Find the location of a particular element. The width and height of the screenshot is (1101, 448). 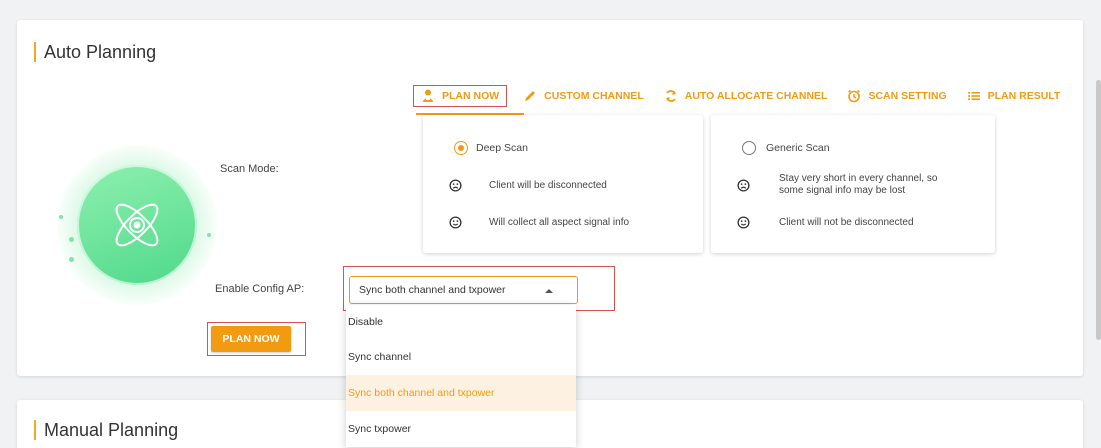

tab-label: PLAN RESULT is located at coordinates (1024, 96).